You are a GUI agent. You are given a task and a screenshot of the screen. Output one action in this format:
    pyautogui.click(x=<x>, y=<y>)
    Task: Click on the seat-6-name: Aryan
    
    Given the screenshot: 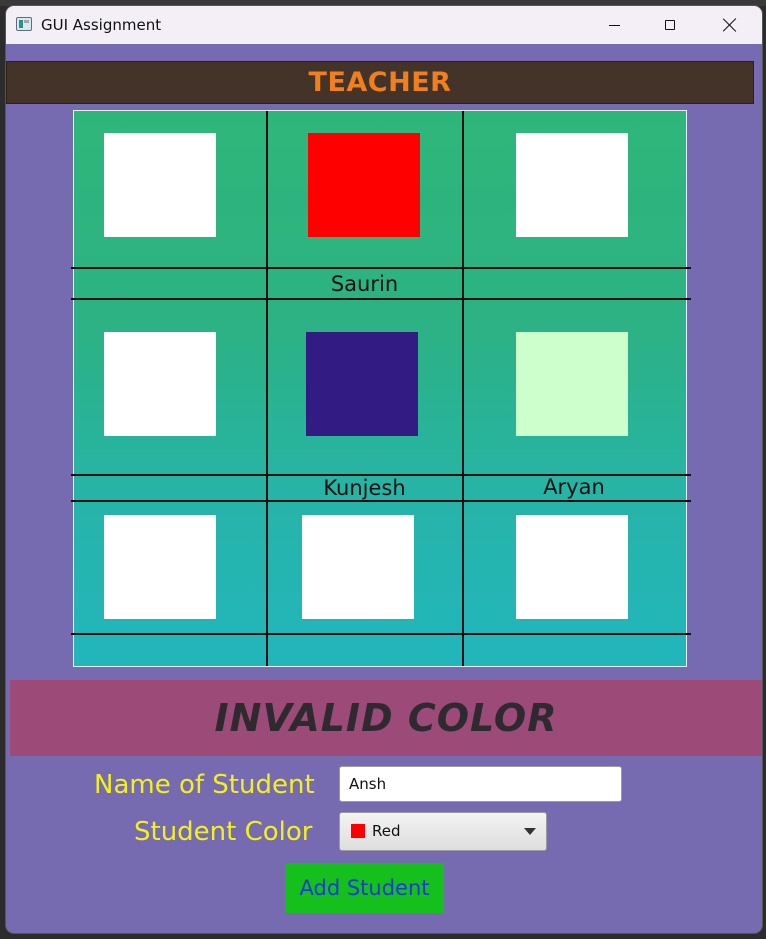 What is the action you would take?
    pyautogui.click(x=574, y=487)
    